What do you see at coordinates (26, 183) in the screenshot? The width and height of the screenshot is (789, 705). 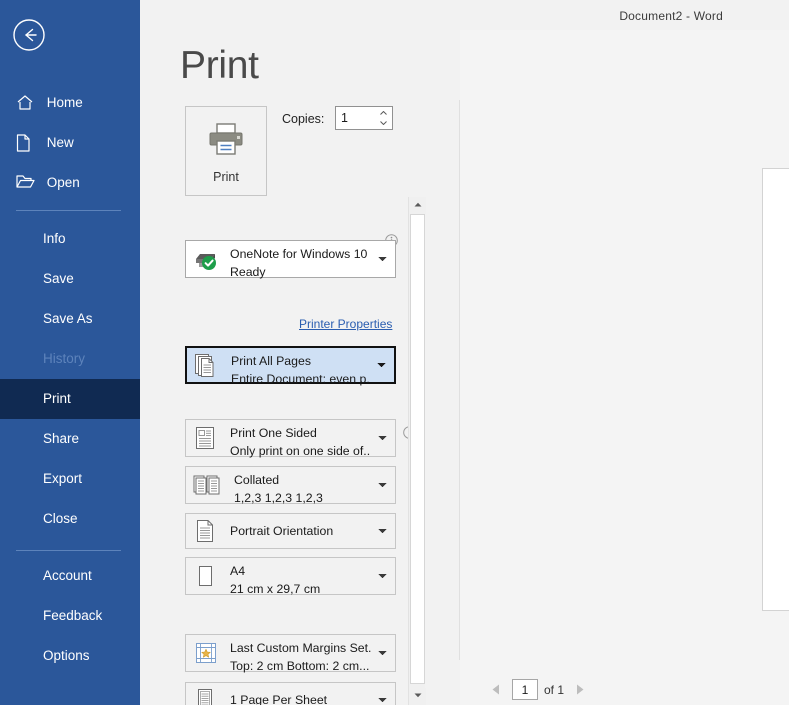 I see `folder-icon` at bounding box center [26, 183].